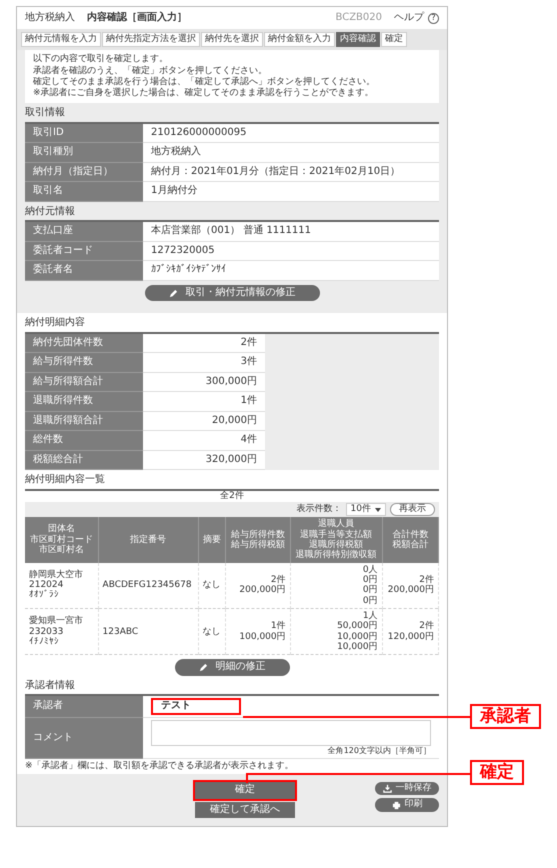 The width and height of the screenshot is (557, 868). I want to click on section-title: 納付明細内容, so click(55, 323).